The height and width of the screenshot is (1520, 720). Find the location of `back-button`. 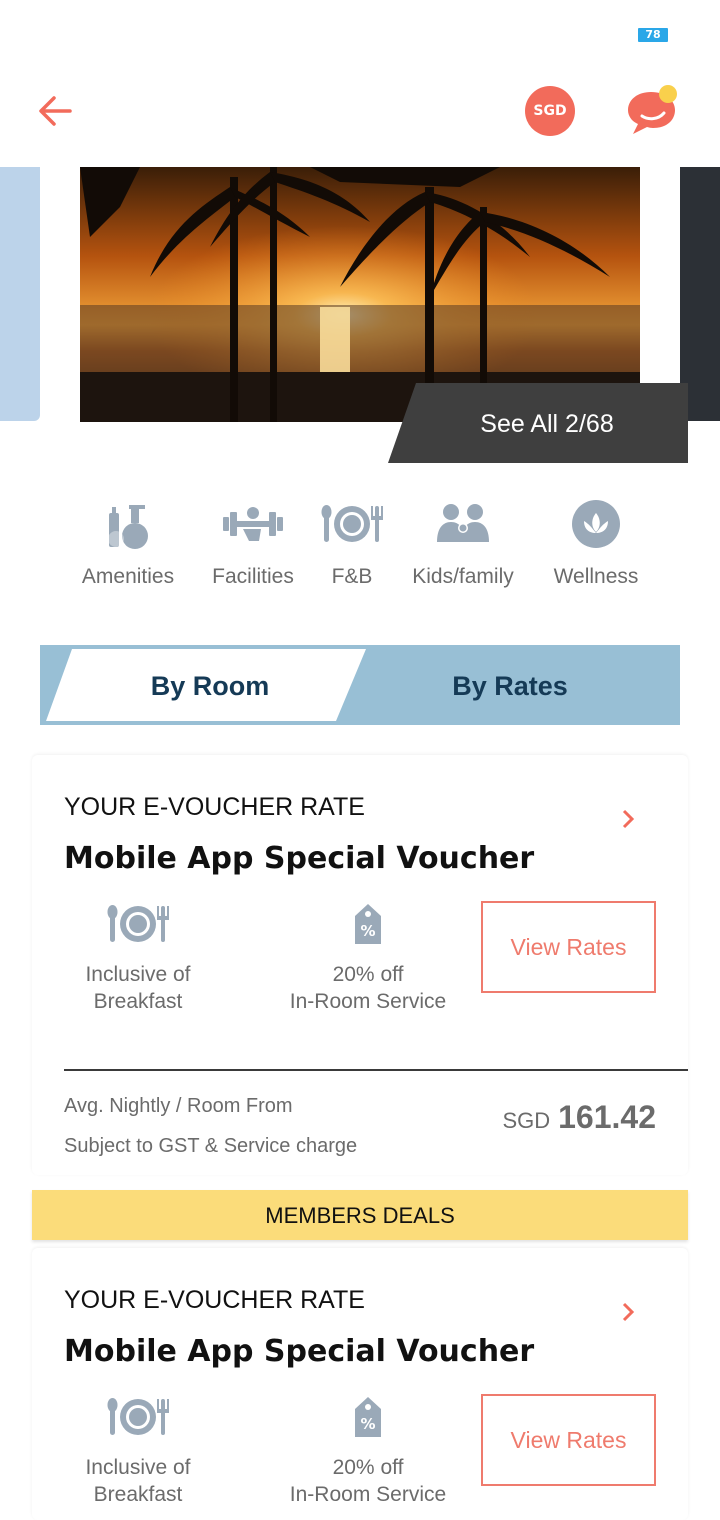

back-button is located at coordinates (56, 111).